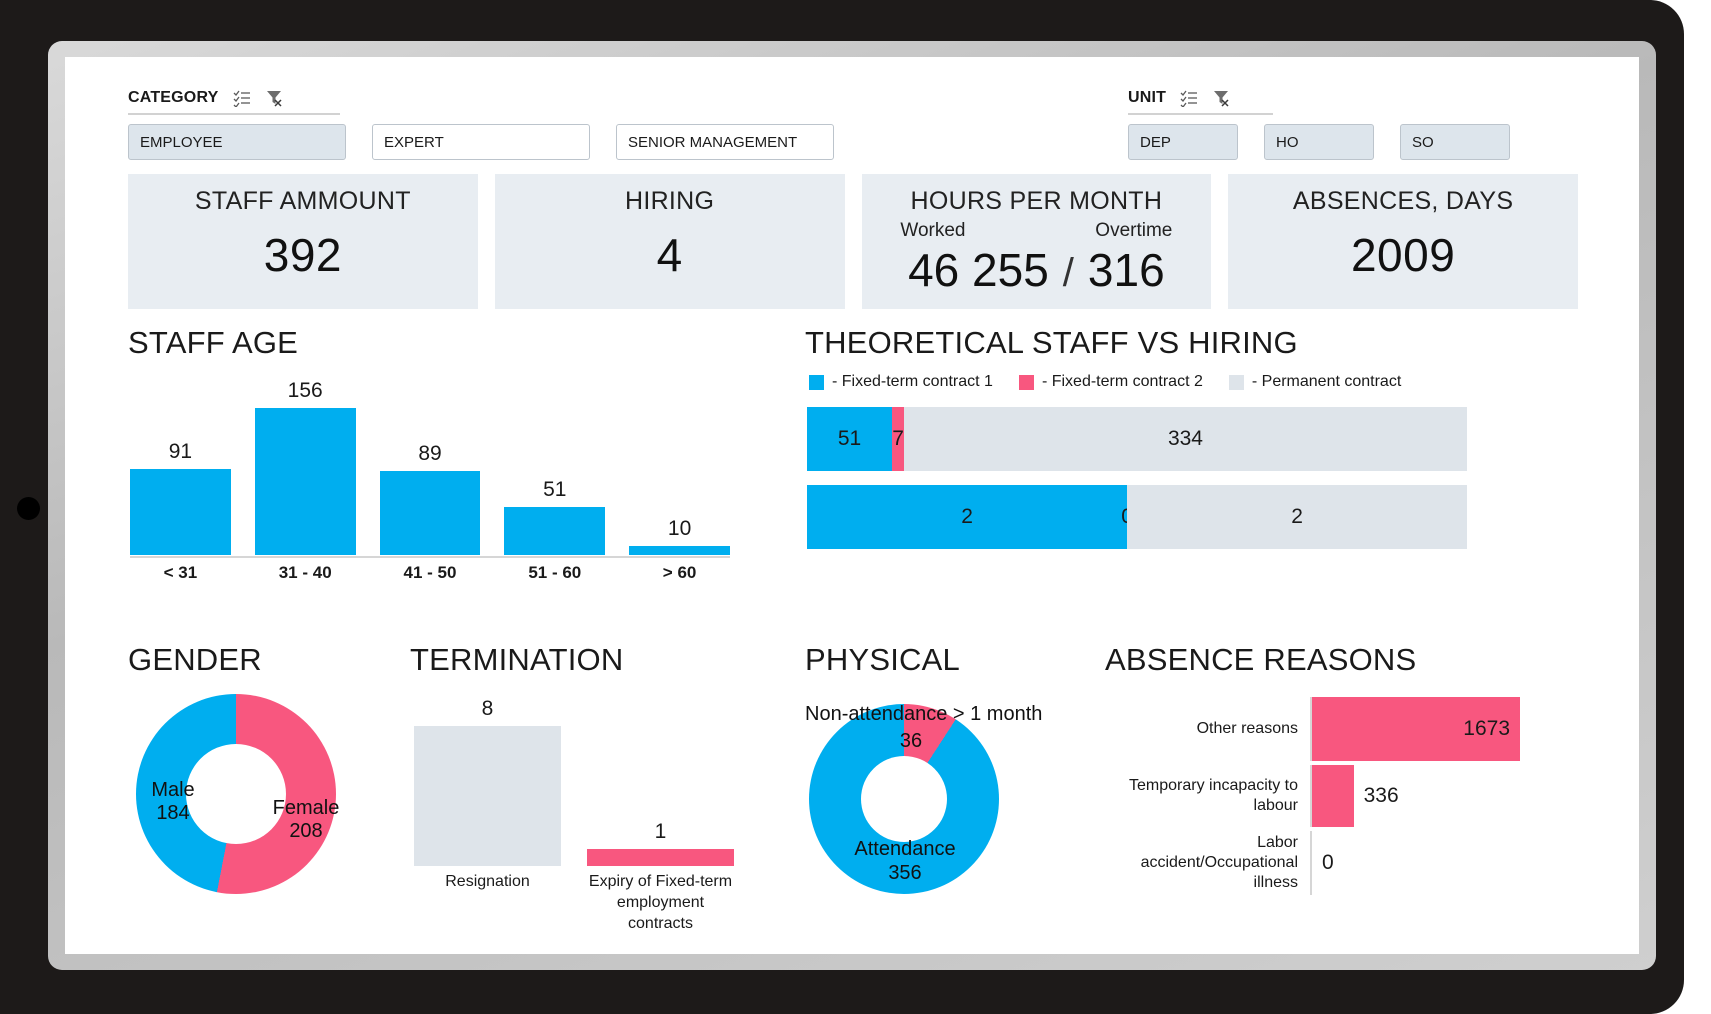 The height and width of the screenshot is (1014, 1711). I want to click on chart-title-physical: PHYSICAL, so click(882, 659).